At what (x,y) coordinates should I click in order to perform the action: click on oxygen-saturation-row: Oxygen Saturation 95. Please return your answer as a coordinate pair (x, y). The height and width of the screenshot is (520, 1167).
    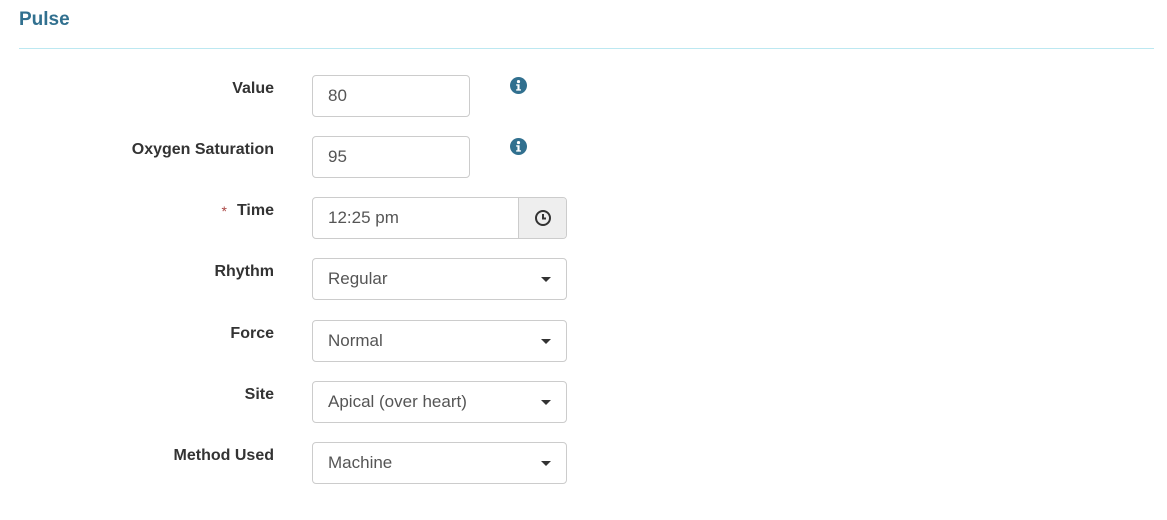
    Looking at the image, I should click on (583, 158).